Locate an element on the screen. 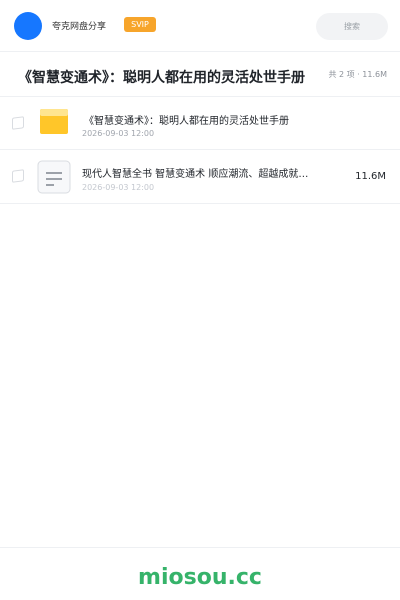  header-bar: 夸克网盘分享 SVIP 搜索 is located at coordinates (200, 26).